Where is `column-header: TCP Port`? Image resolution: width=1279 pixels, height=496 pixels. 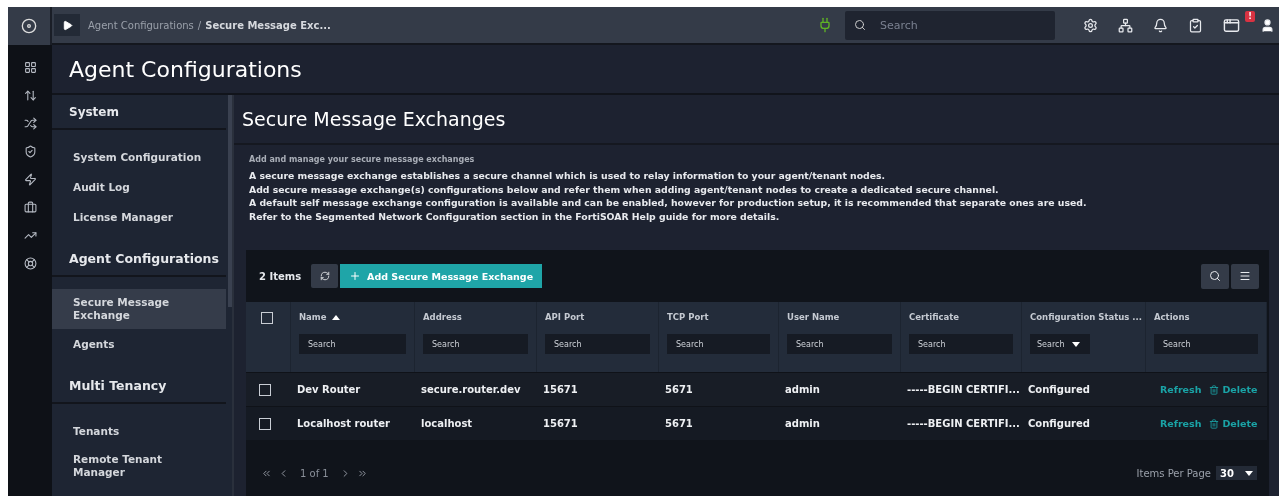 column-header: TCP Port is located at coordinates (688, 317).